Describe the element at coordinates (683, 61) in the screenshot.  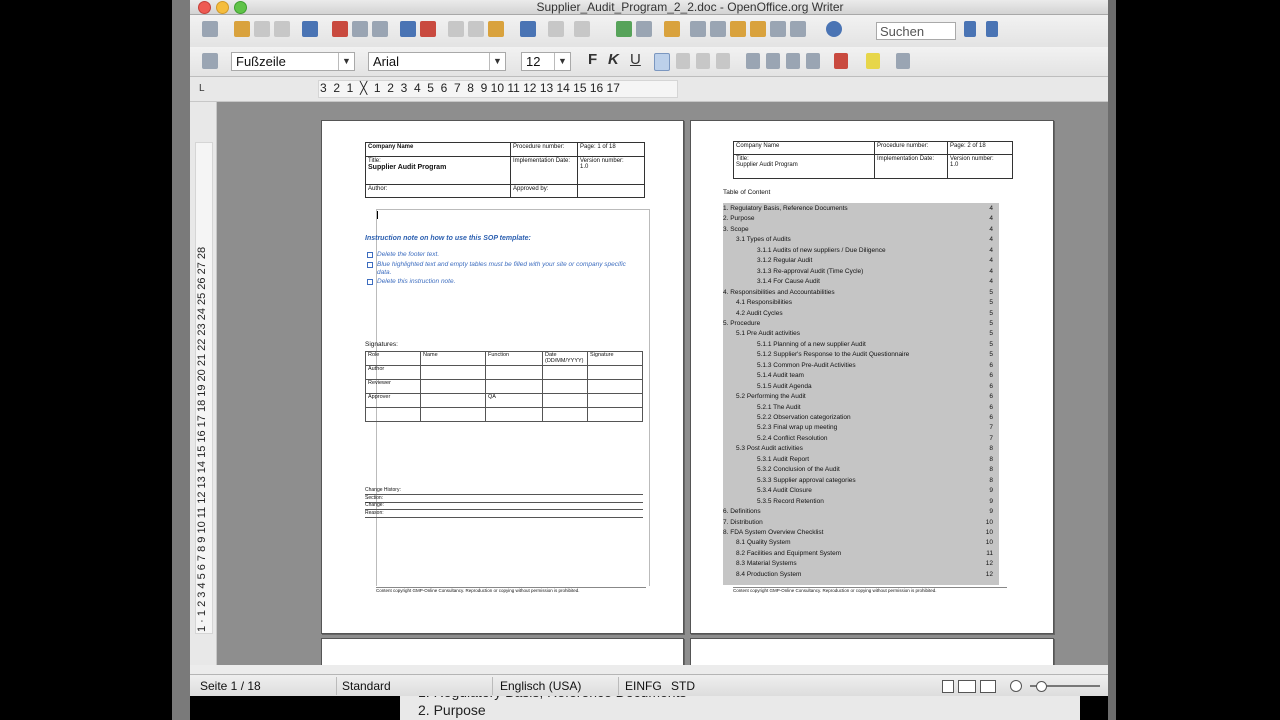
I see `align-center-icon` at that location.